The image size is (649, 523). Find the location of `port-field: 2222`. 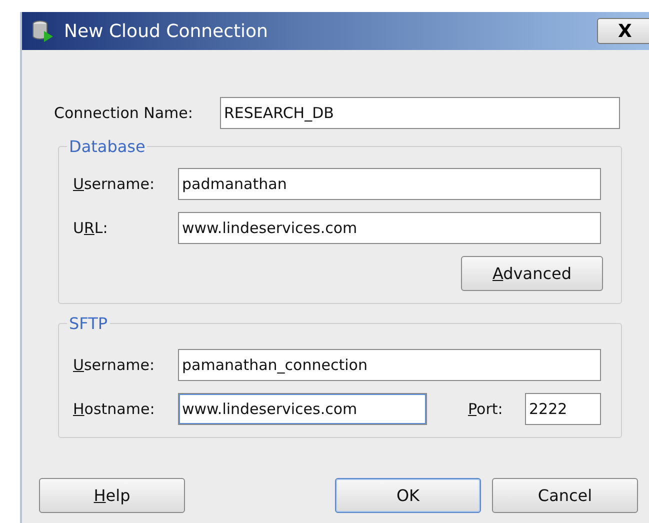

port-field: 2222 is located at coordinates (563, 409).